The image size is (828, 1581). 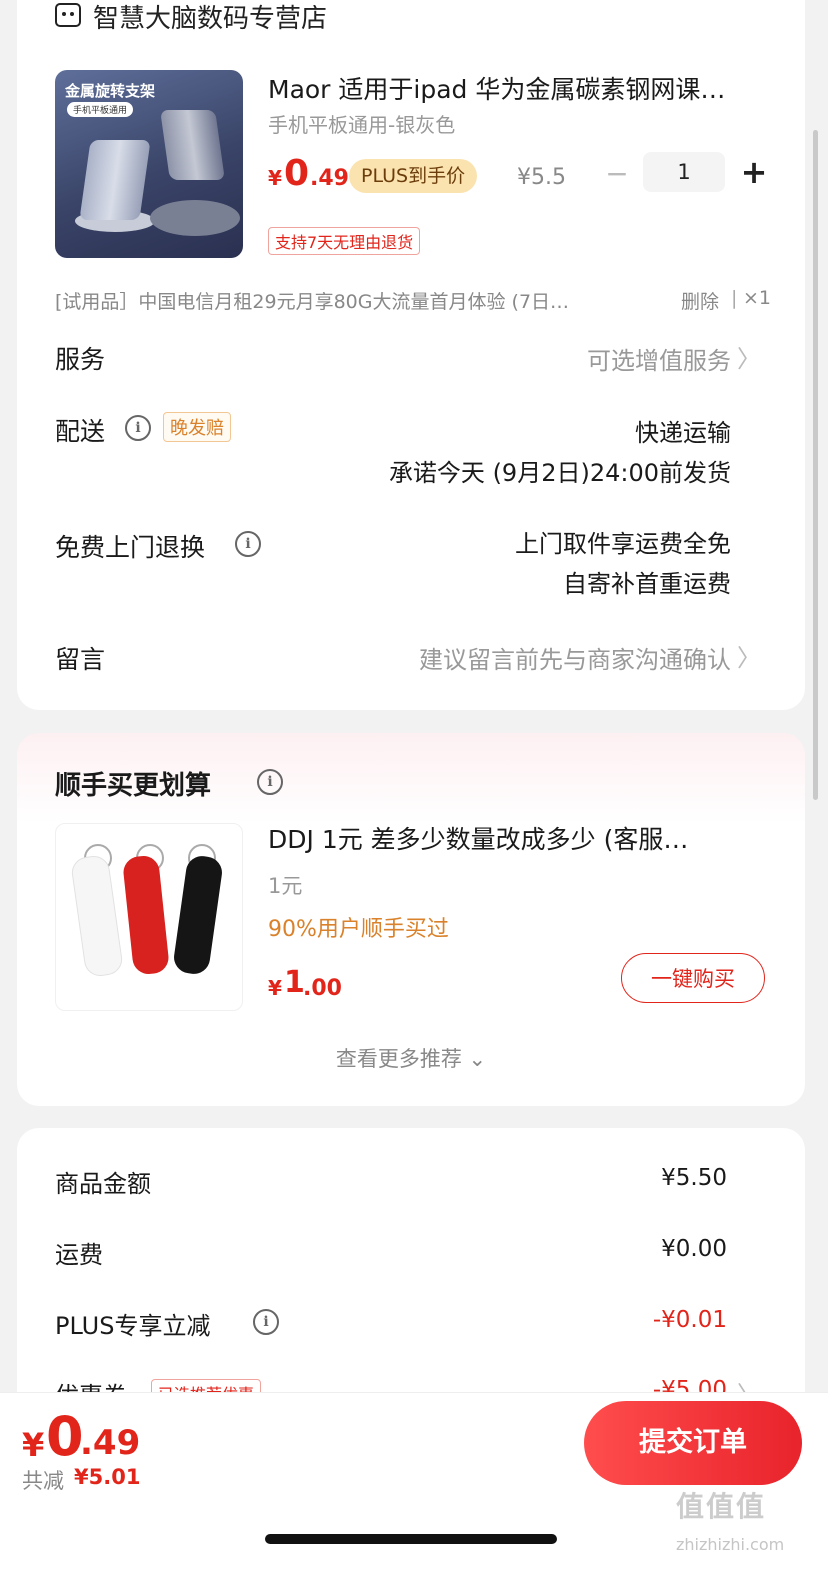 What do you see at coordinates (197, 427) in the screenshot?
I see `late-compensation-tag: 晚发赔` at bounding box center [197, 427].